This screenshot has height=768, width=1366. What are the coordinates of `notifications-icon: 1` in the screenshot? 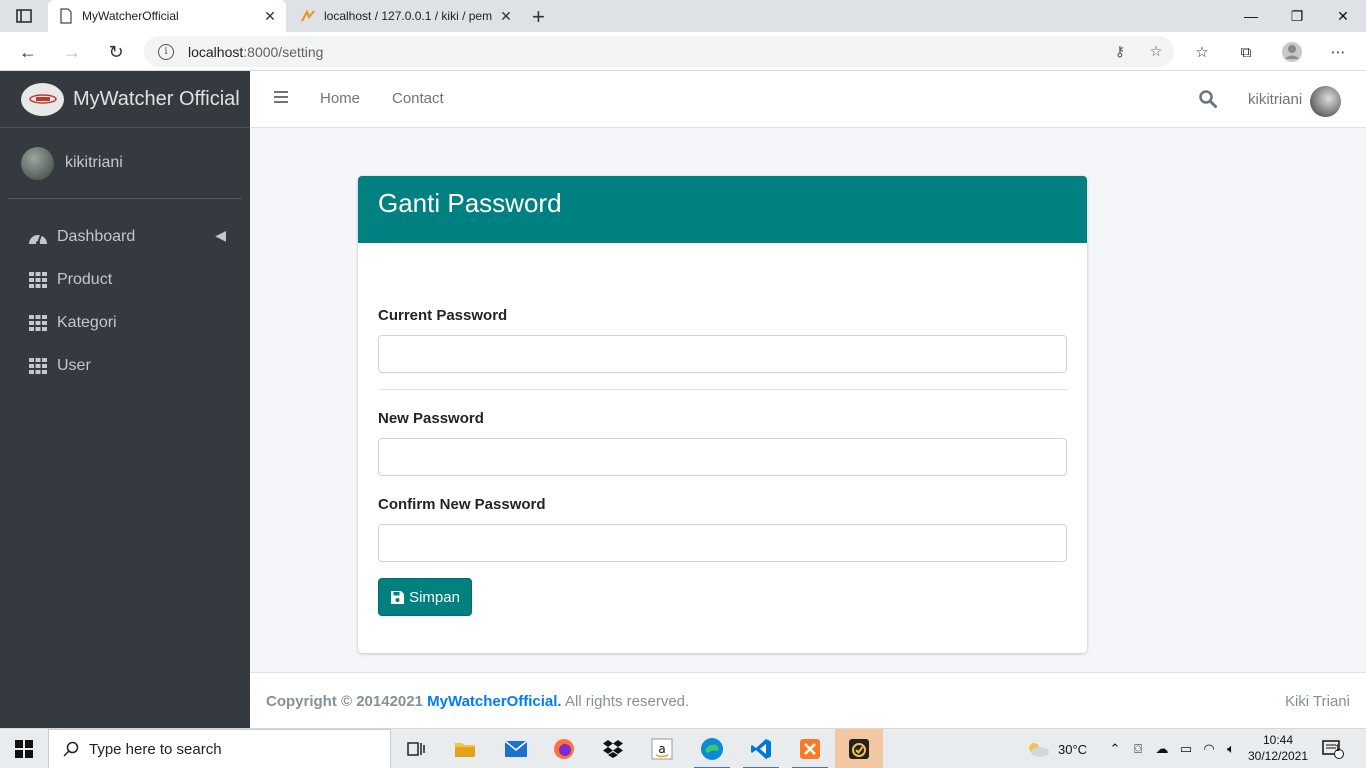 It's located at (1333, 748).